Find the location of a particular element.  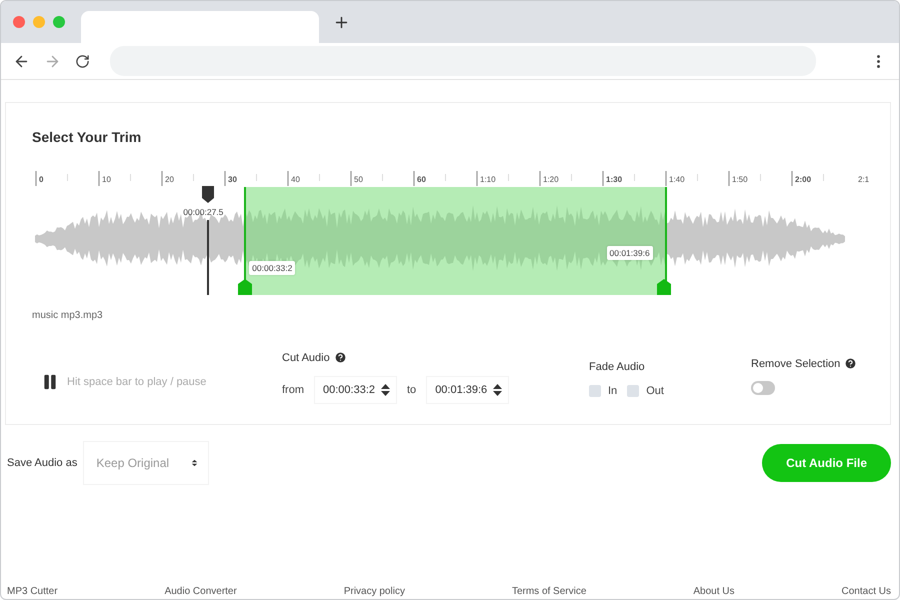

fade-option-label: In is located at coordinates (613, 391).